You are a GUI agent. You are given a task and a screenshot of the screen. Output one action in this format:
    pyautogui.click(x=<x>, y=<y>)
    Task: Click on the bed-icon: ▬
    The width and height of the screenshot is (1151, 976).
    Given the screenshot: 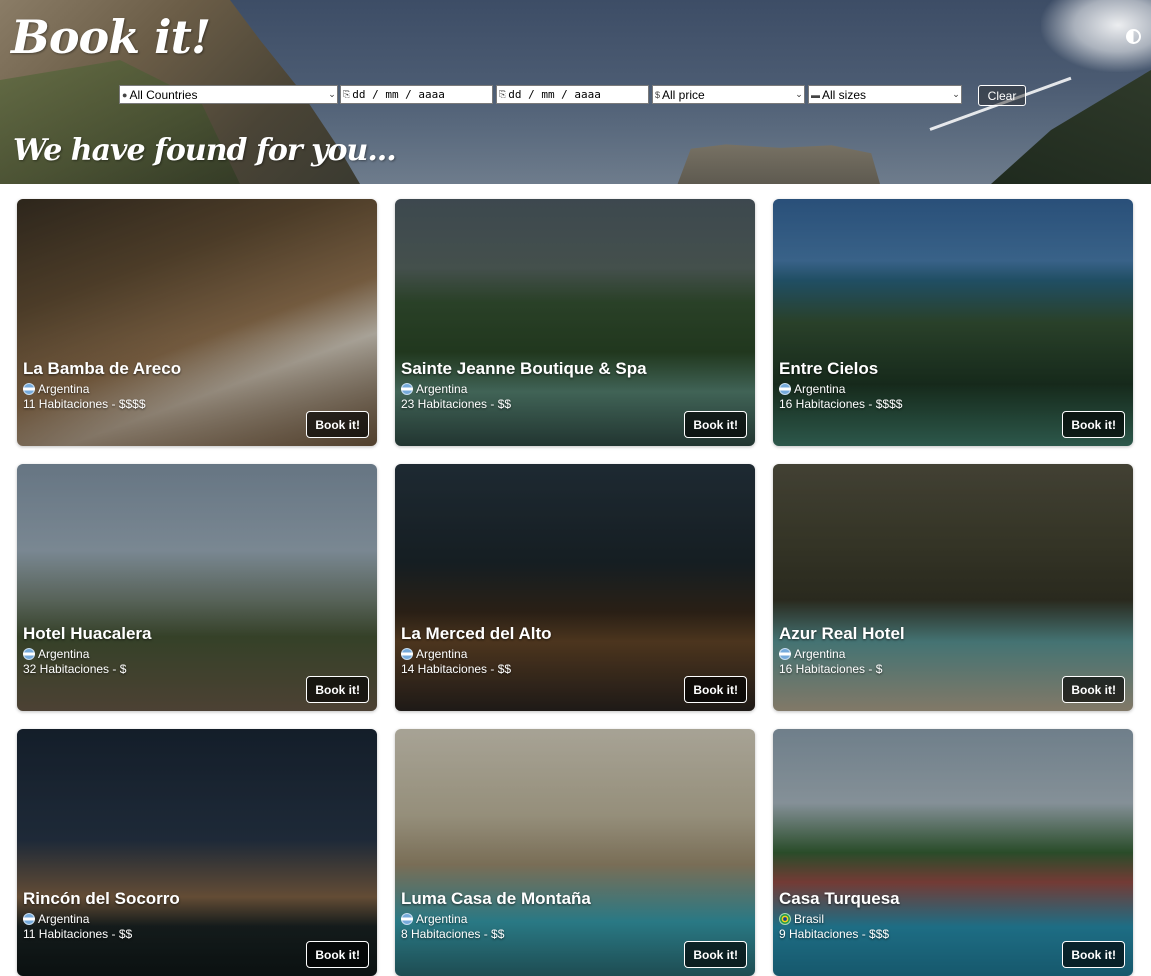 What is the action you would take?
    pyautogui.click(x=815, y=94)
    